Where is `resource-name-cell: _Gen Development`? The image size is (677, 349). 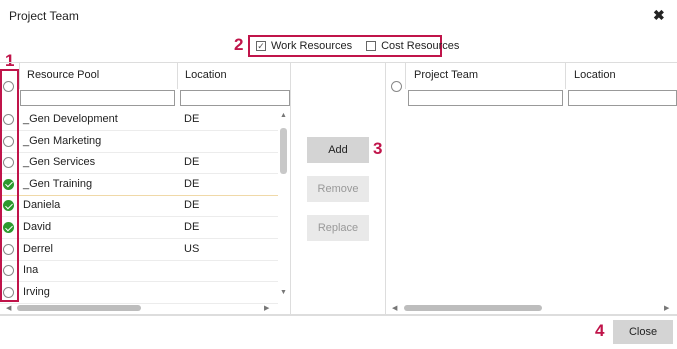 resource-name-cell: _Gen Development is located at coordinates (70, 119).